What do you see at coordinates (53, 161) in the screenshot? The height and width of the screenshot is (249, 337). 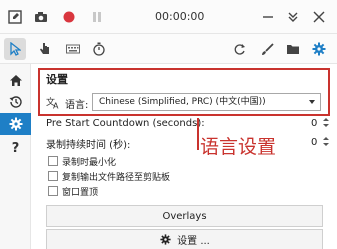 I see `minimize-on-record-checkbox` at bounding box center [53, 161].